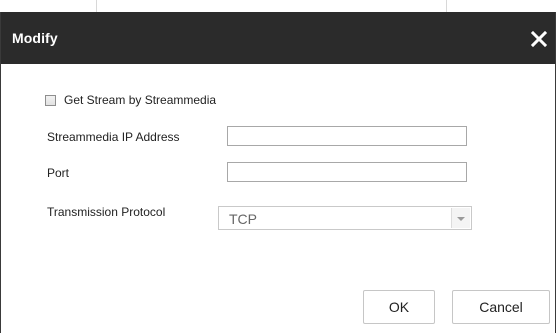  Describe the element at coordinates (399, 307) in the screenshot. I see `ok-button: OK` at that location.